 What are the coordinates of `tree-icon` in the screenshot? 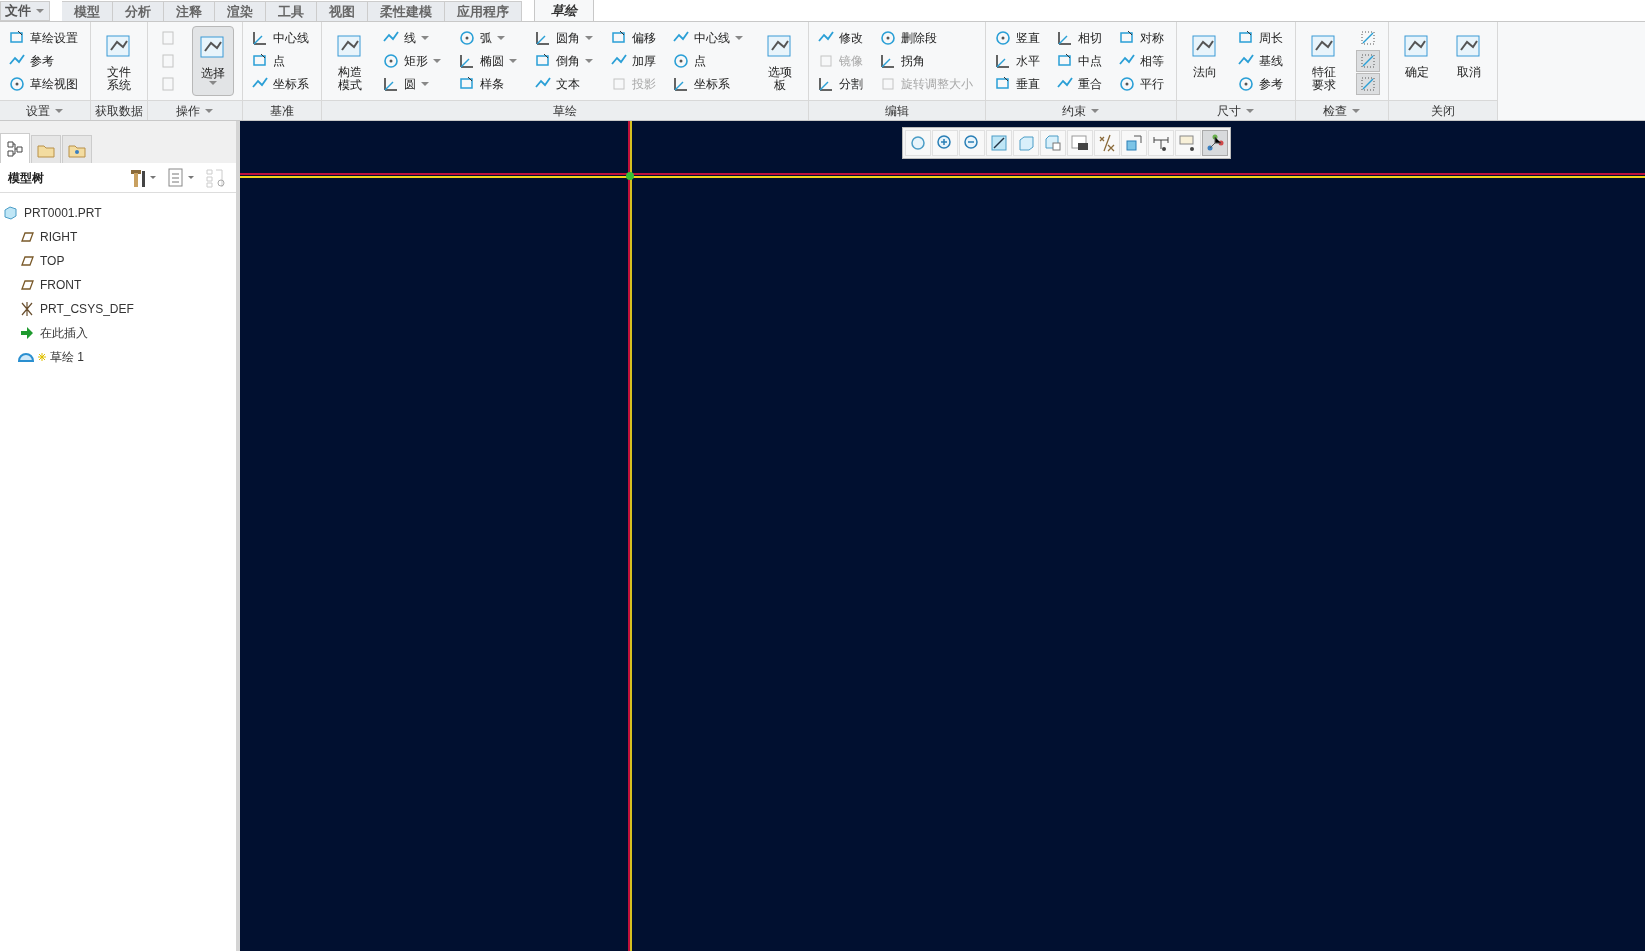 It's located at (15, 148).